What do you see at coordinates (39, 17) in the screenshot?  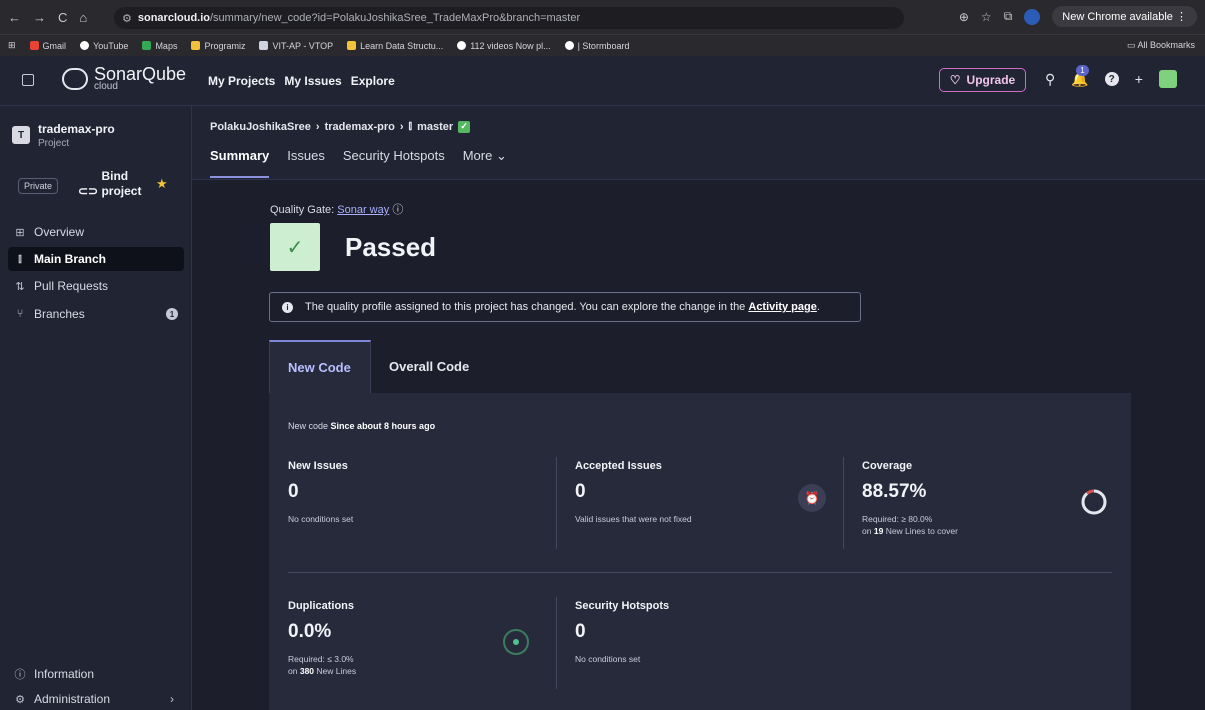 I see `forward-icon: →` at bounding box center [39, 17].